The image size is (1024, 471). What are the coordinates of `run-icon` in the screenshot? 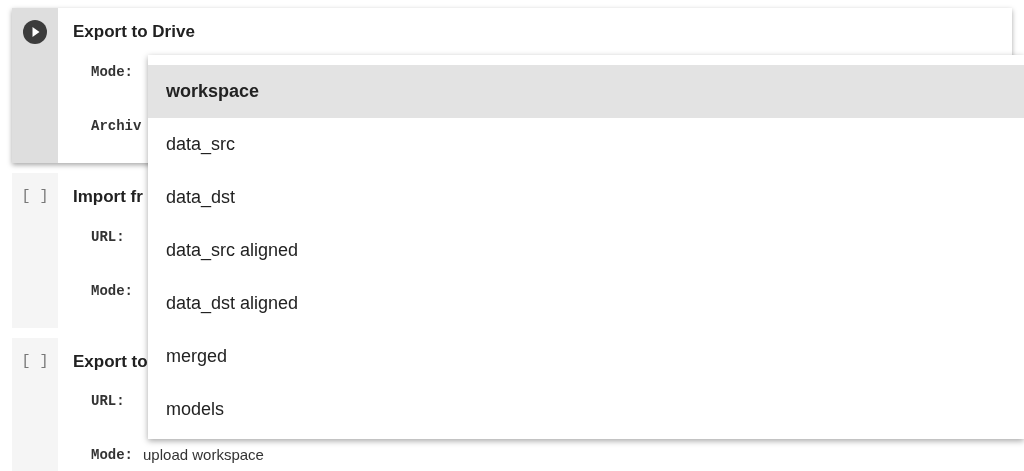 It's located at (35, 32).